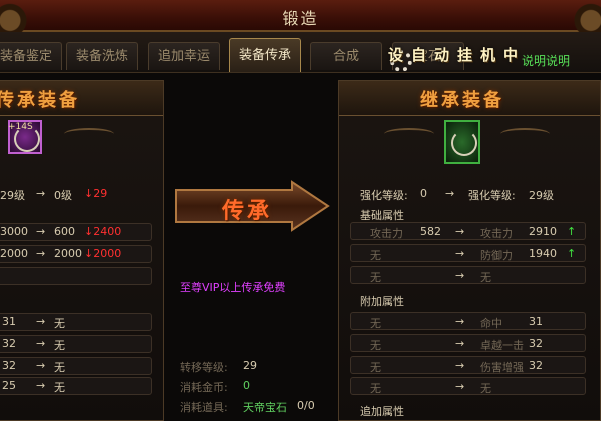 This screenshot has width=601, height=421. What do you see at coordinates (543, 231) in the screenshot?
I see `attr-to-value: 2910` at bounding box center [543, 231].